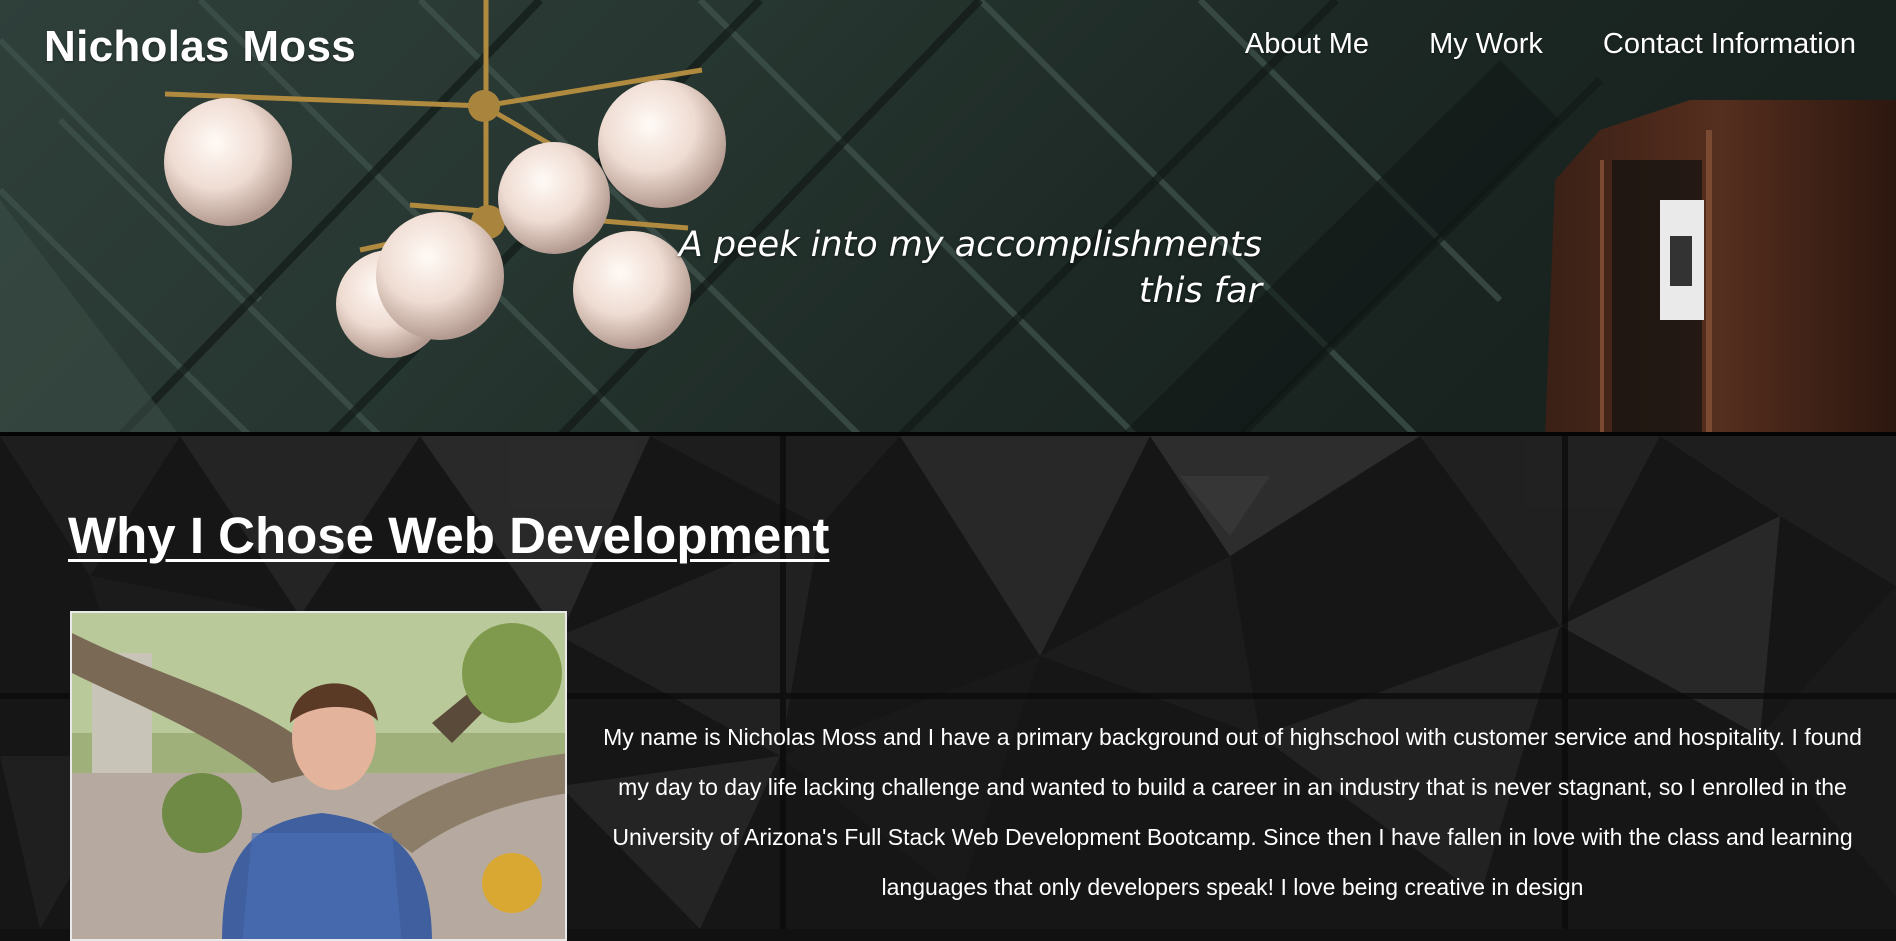 This screenshot has height=941, width=1896. What do you see at coordinates (1729, 44) in the screenshot?
I see `nav-contact-information: Contact Information` at bounding box center [1729, 44].